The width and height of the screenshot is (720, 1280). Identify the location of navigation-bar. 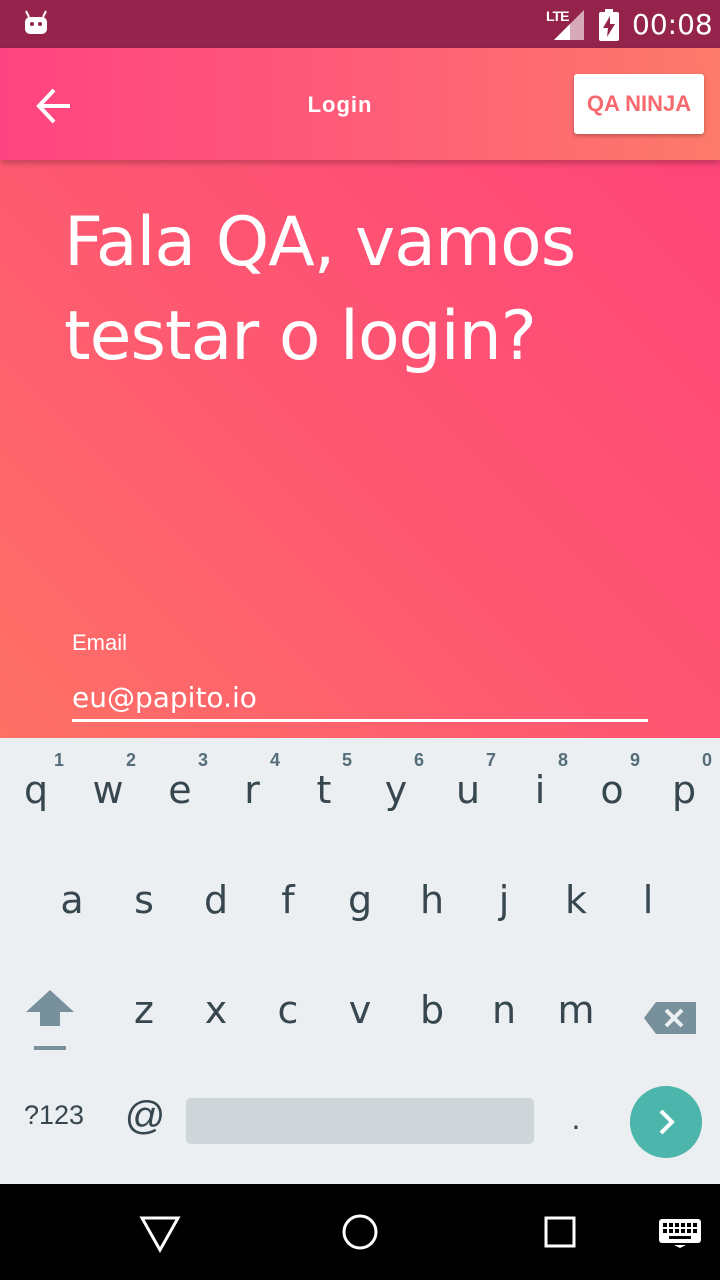
(360, 1232).